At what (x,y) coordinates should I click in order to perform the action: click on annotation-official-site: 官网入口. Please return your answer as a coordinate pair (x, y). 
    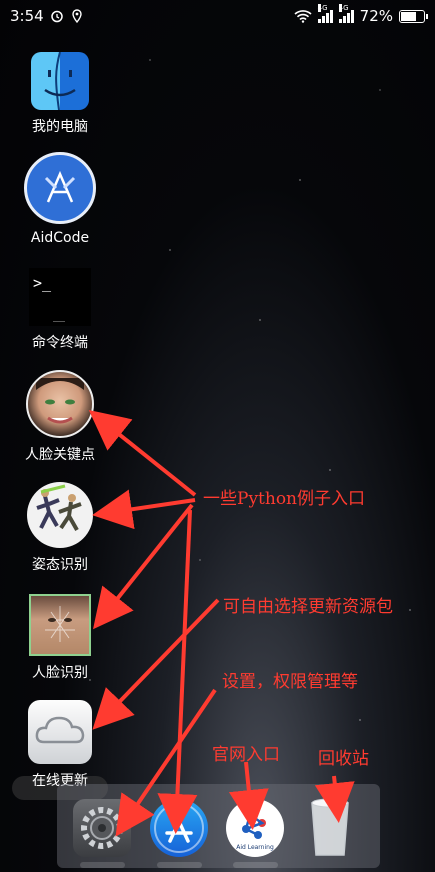
    Looking at the image, I should click on (246, 755).